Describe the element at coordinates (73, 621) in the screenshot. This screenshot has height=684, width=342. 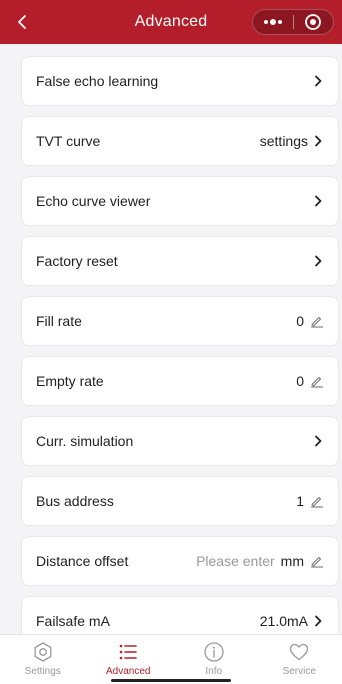
I see `row-label: Failsafe mA` at that location.